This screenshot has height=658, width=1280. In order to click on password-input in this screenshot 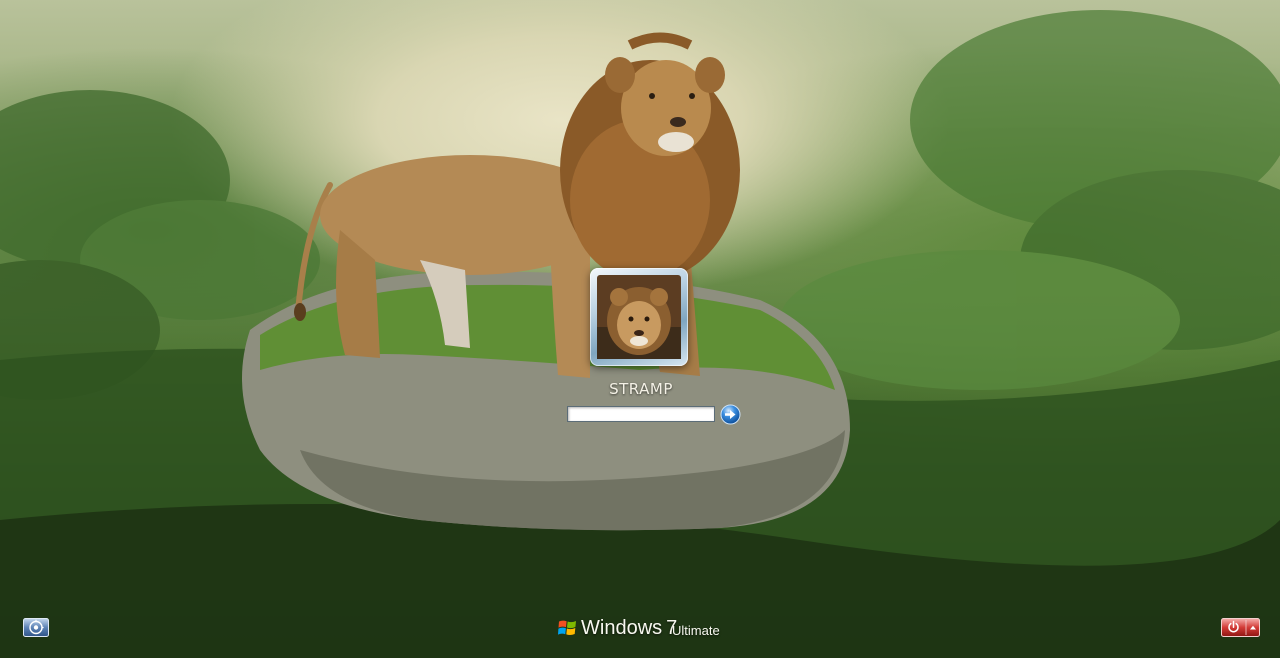, I will do `click(641, 414)`.